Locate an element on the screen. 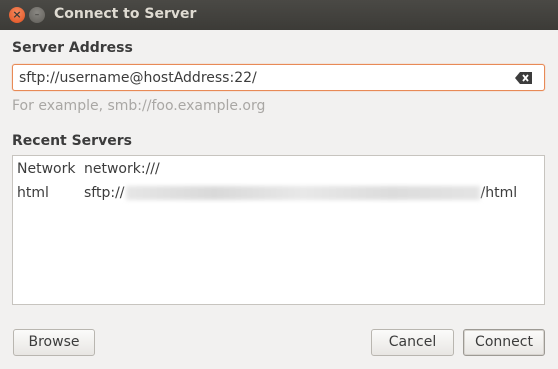 This screenshot has width=558, height=369. connect-button: Connect is located at coordinates (504, 342).